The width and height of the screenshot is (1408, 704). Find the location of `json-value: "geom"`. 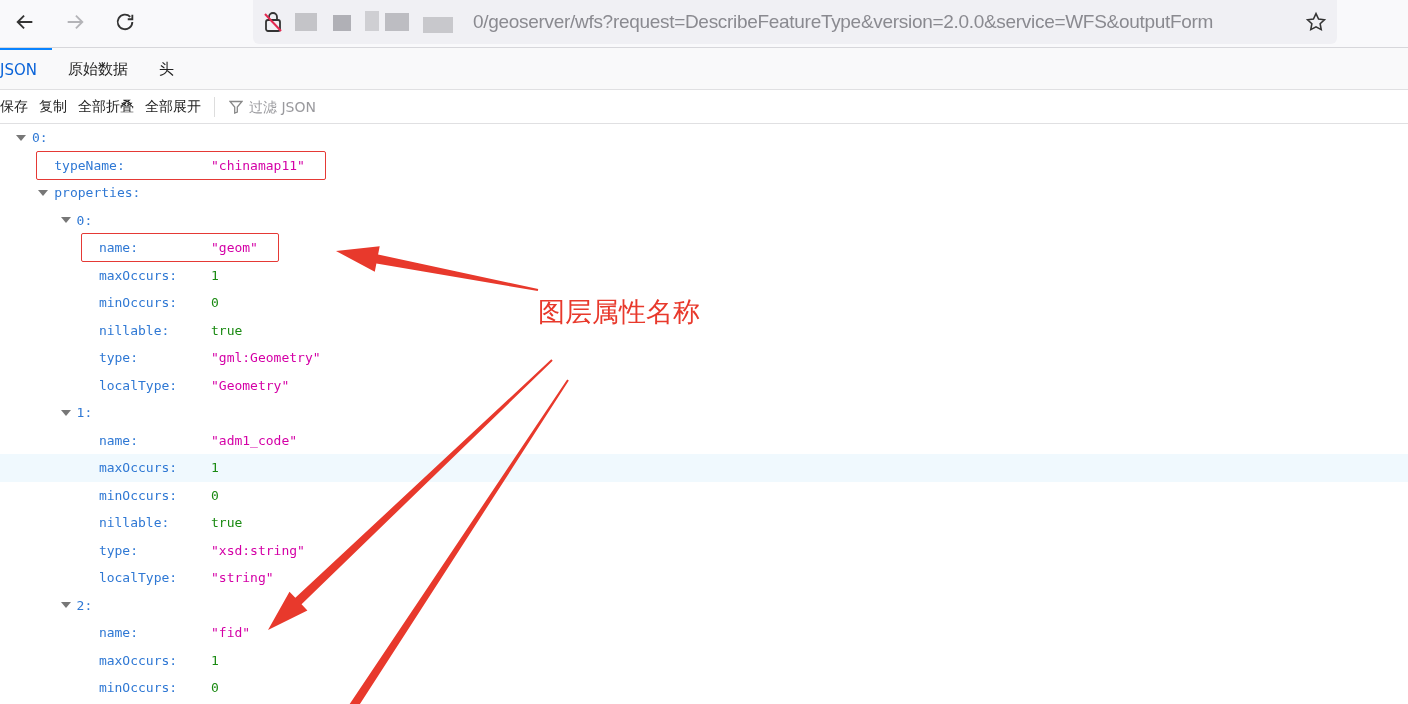

json-value: "geom" is located at coordinates (234, 248).